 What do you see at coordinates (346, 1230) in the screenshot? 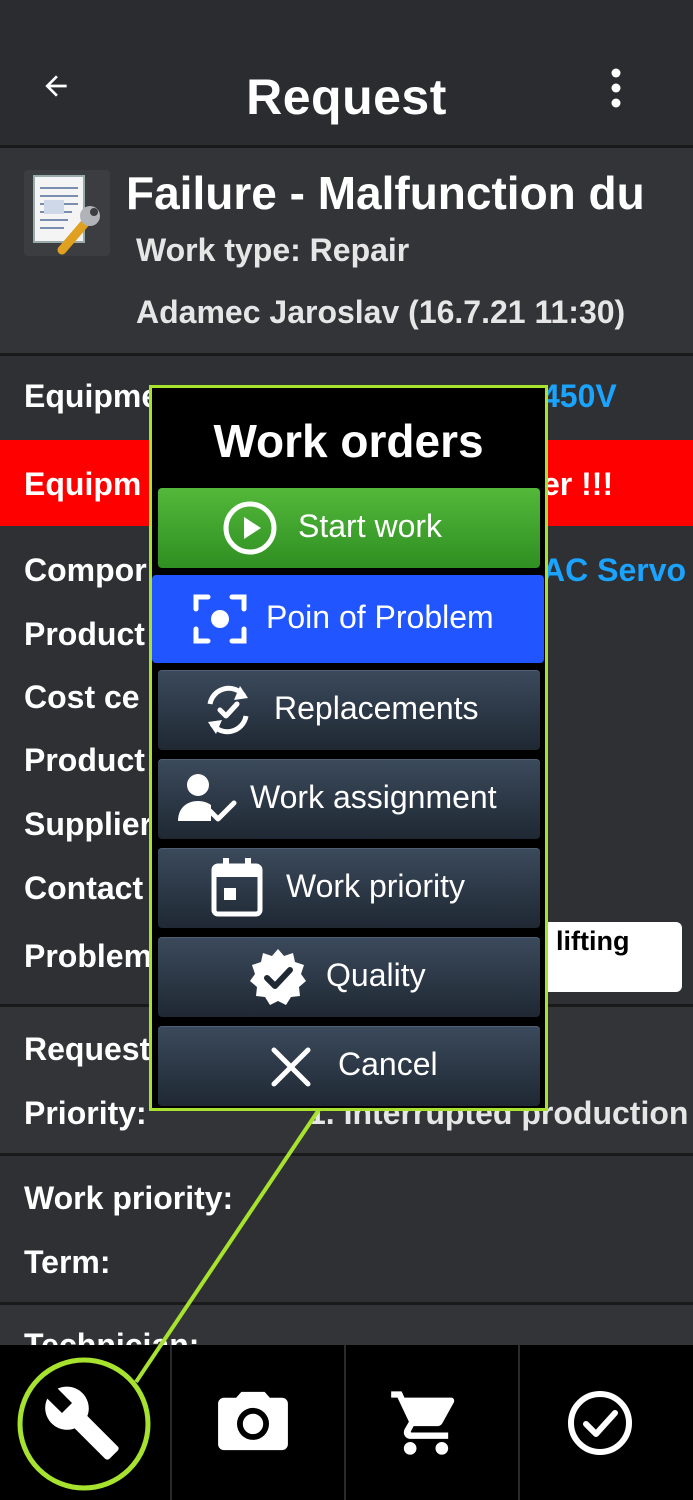
I see `work-priority-section: Work priority: Term:` at bounding box center [346, 1230].